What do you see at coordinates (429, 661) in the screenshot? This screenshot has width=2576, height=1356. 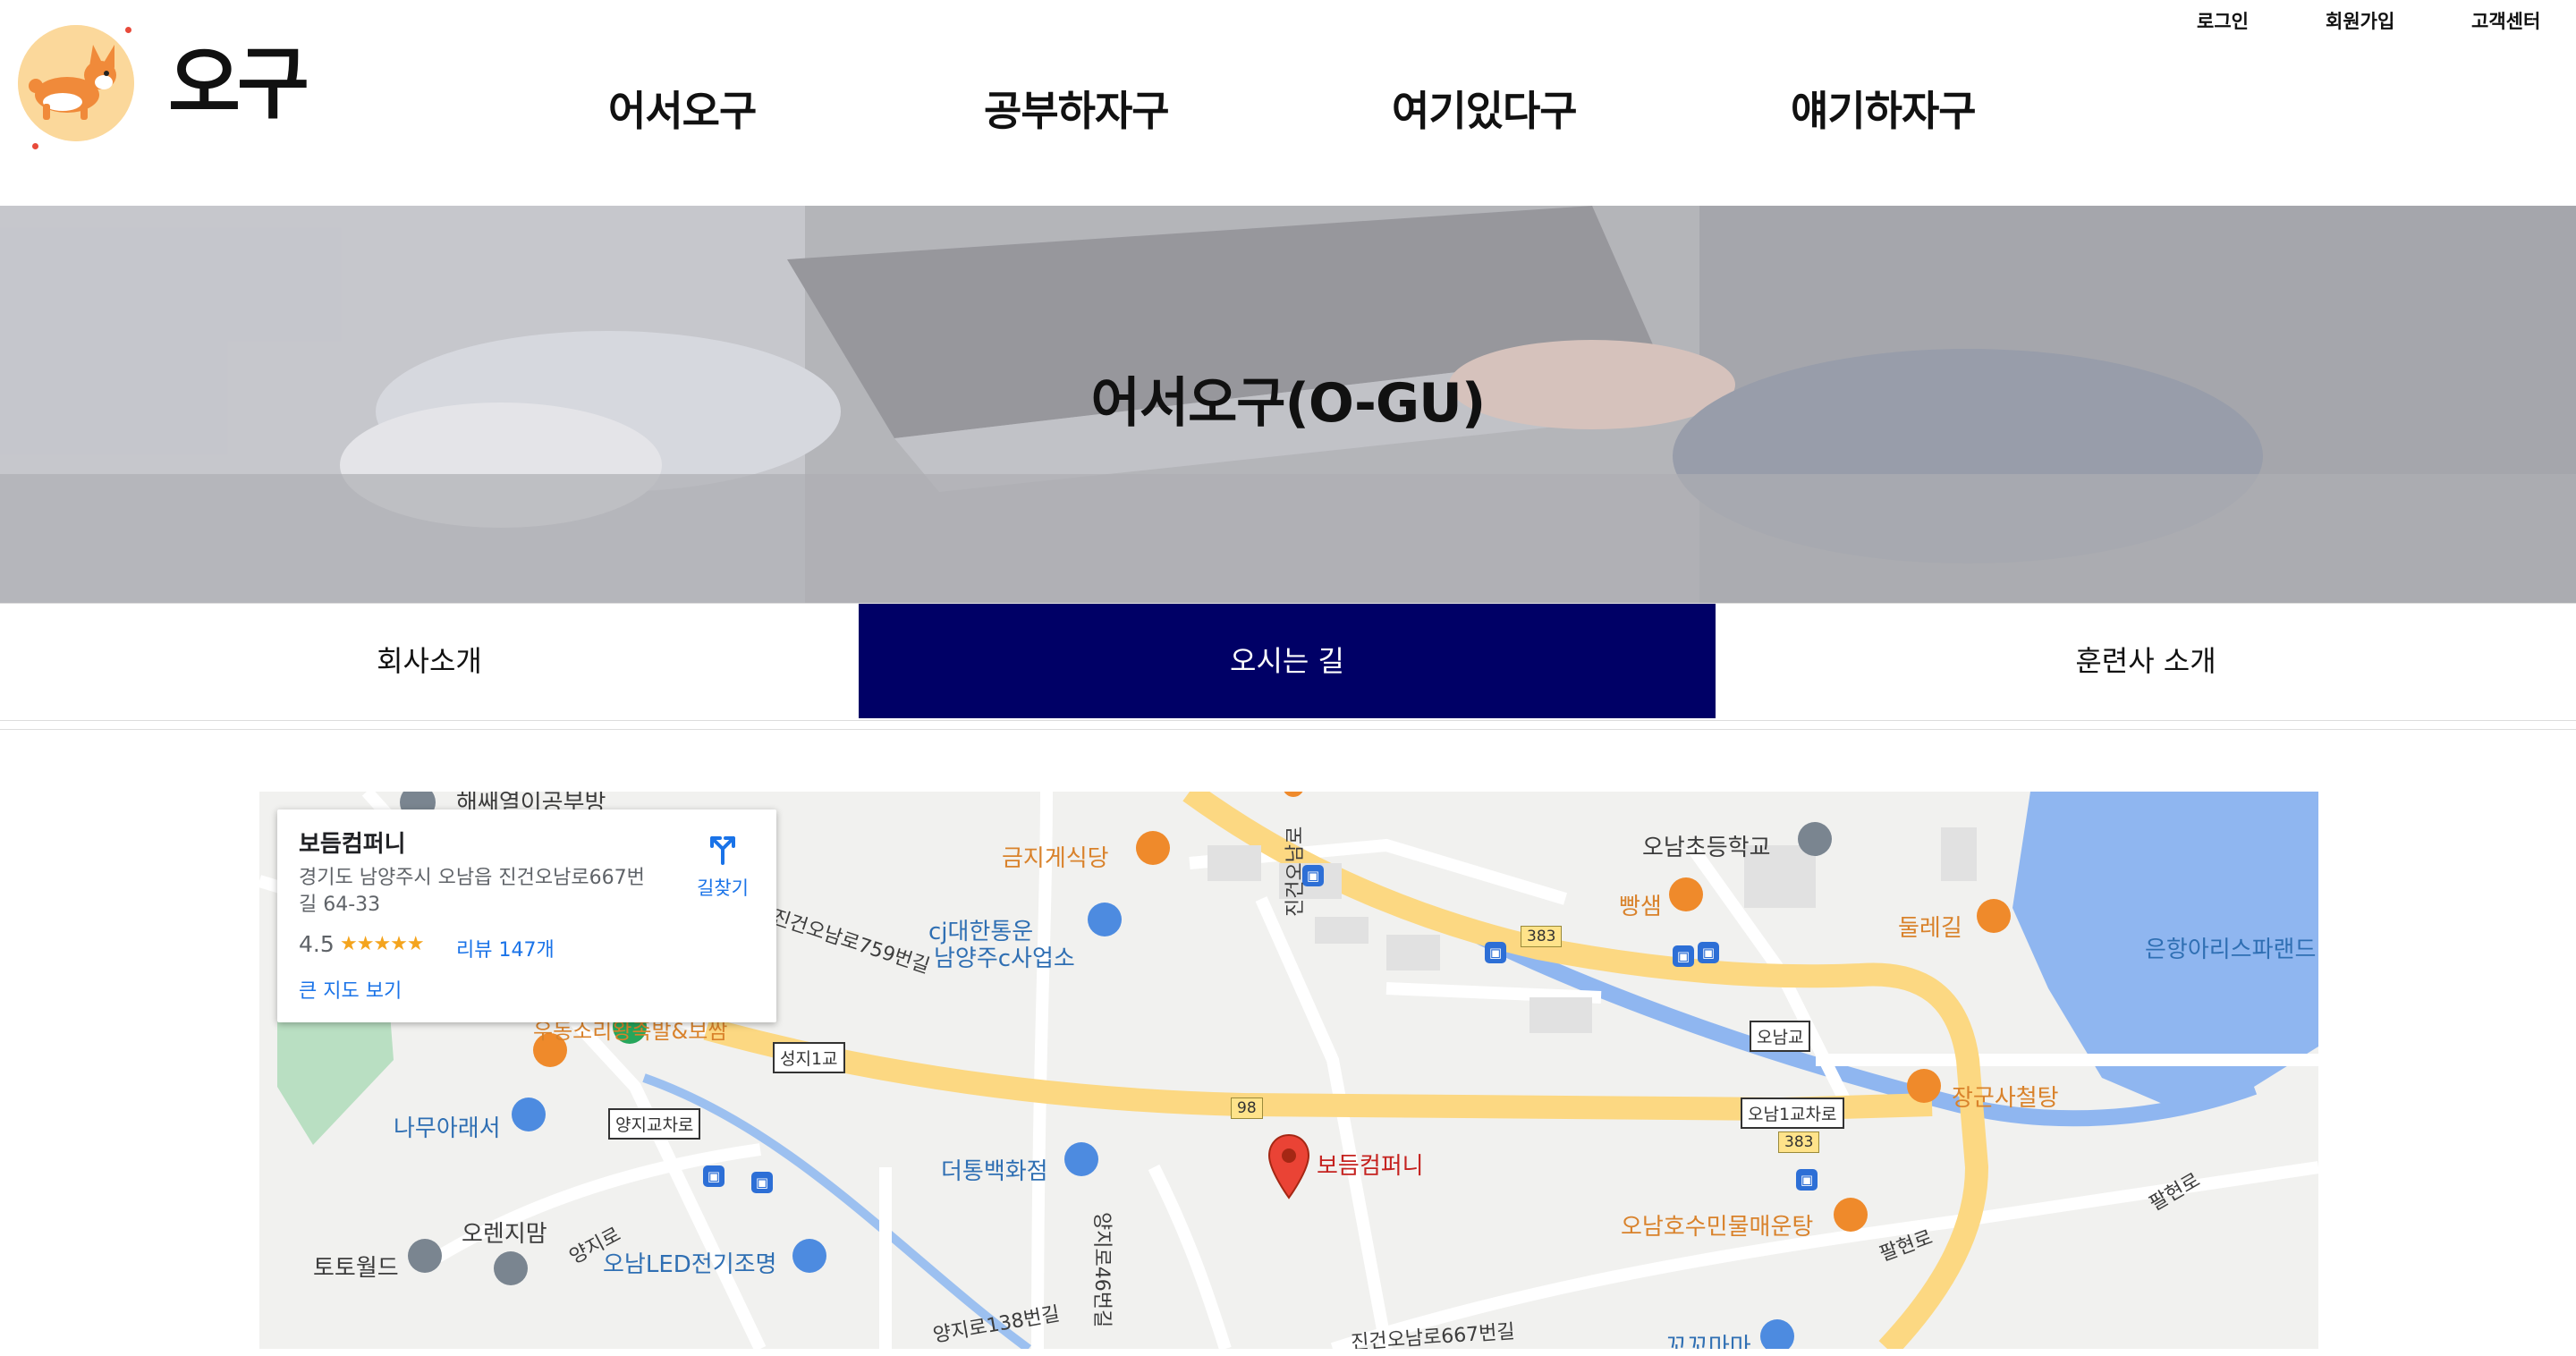 I see `tab-company-intro: 회사소개` at bounding box center [429, 661].